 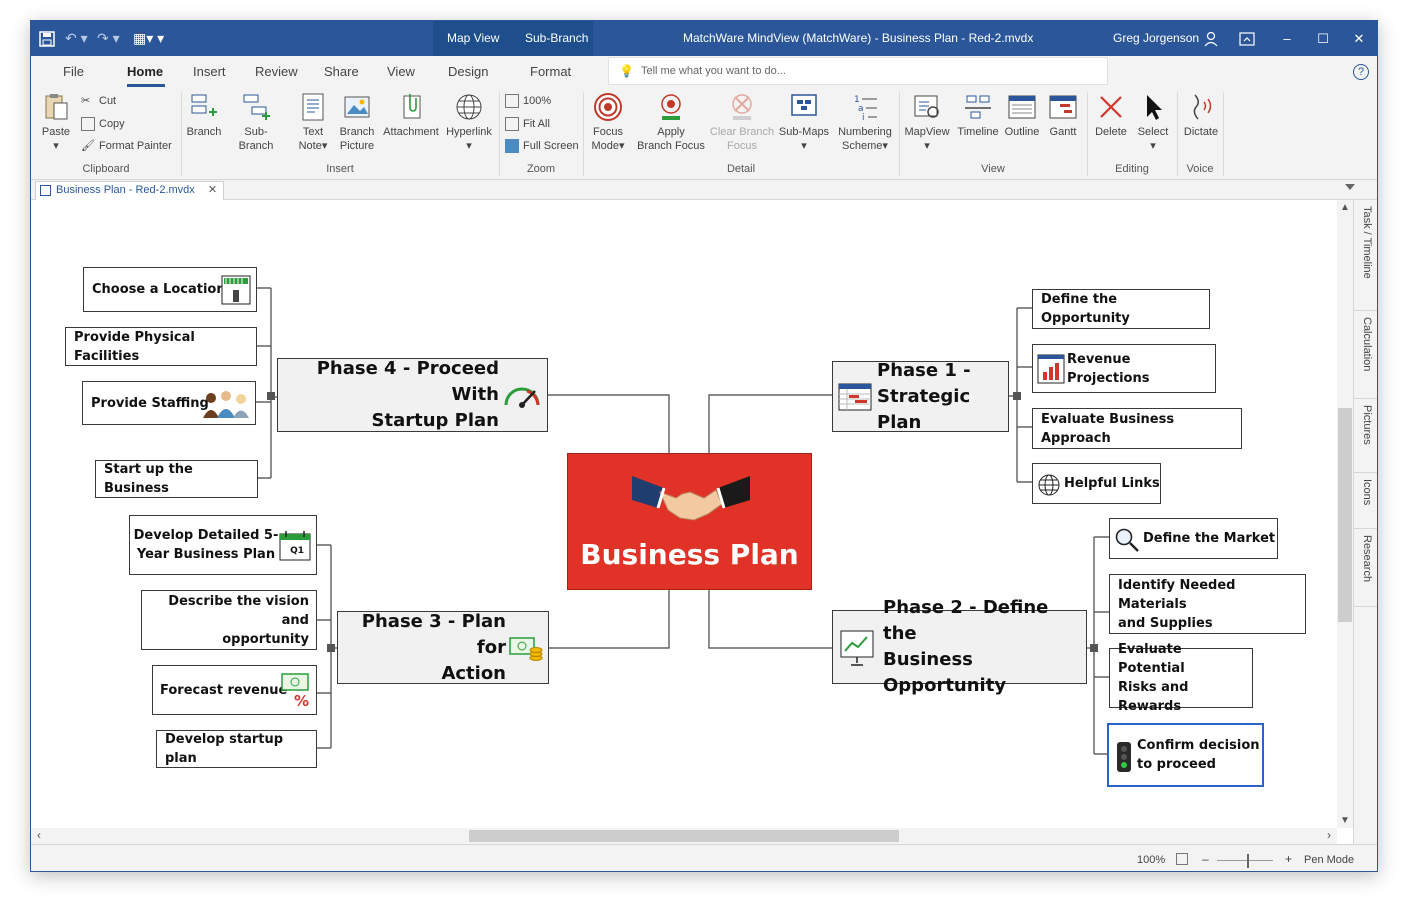 What do you see at coordinates (103, 124) in the screenshot?
I see `copy-button: Copy` at bounding box center [103, 124].